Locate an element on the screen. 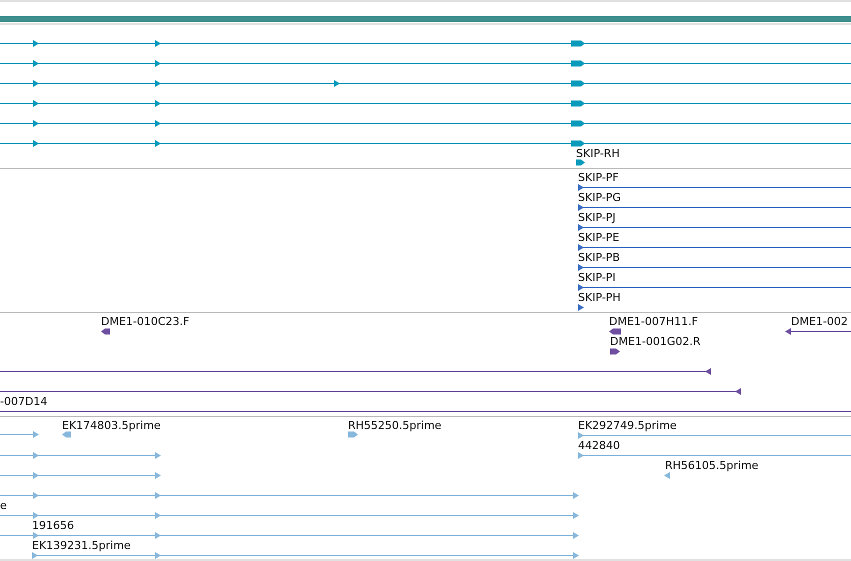 This screenshot has height=561, width=851. feature-label: SKIP-PG is located at coordinates (599, 197).